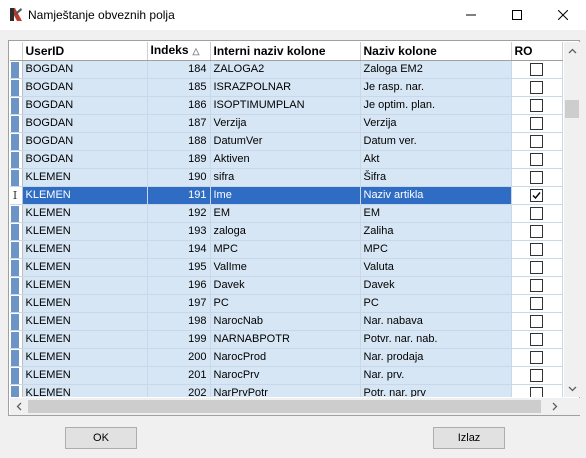  I want to click on cell-indeks: 192, so click(179, 213).